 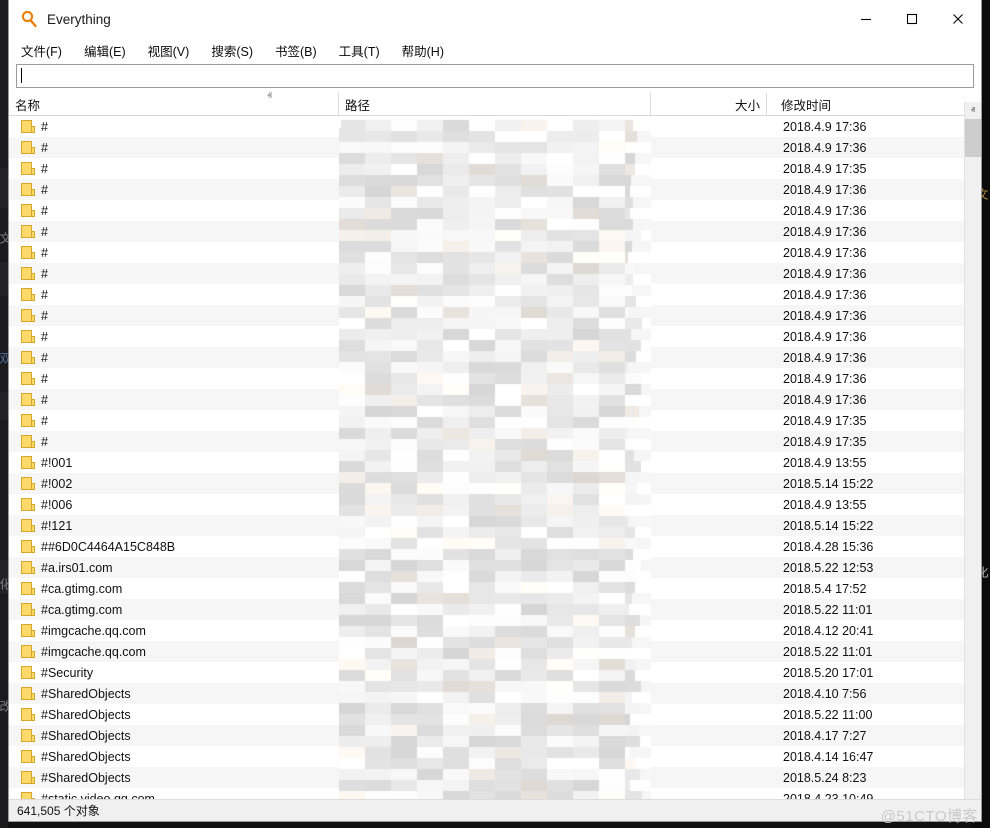 I want to click on table-row: #Security 2018.5.20 17:01, so click(x=495, y=672).